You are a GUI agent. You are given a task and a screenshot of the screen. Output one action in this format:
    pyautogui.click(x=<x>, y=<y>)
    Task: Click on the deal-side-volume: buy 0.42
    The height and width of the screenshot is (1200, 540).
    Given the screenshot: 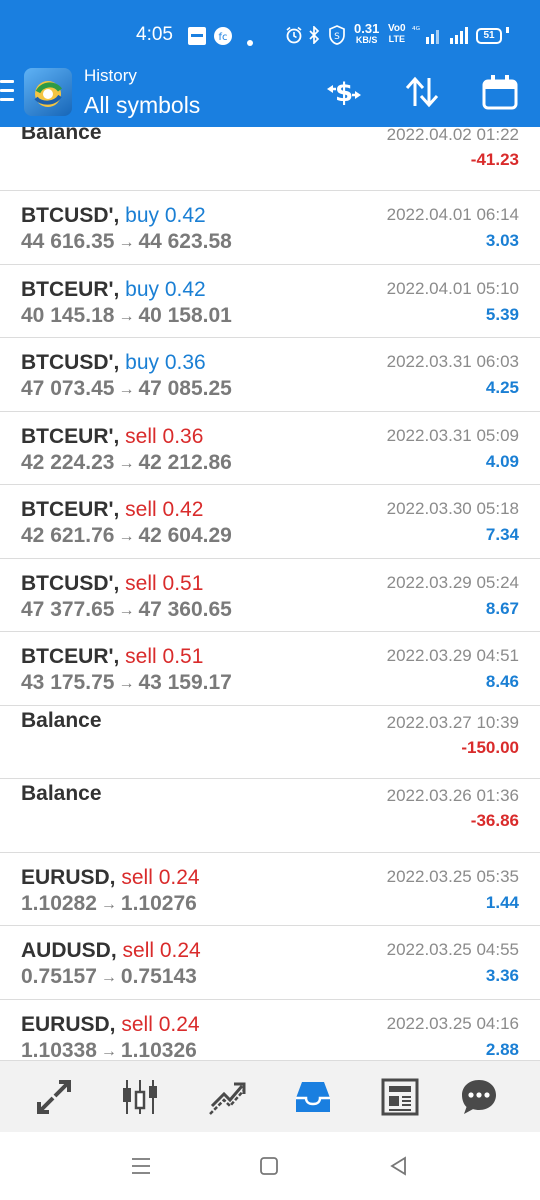 What is the action you would take?
    pyautogui.click(x=165, y=289)
    